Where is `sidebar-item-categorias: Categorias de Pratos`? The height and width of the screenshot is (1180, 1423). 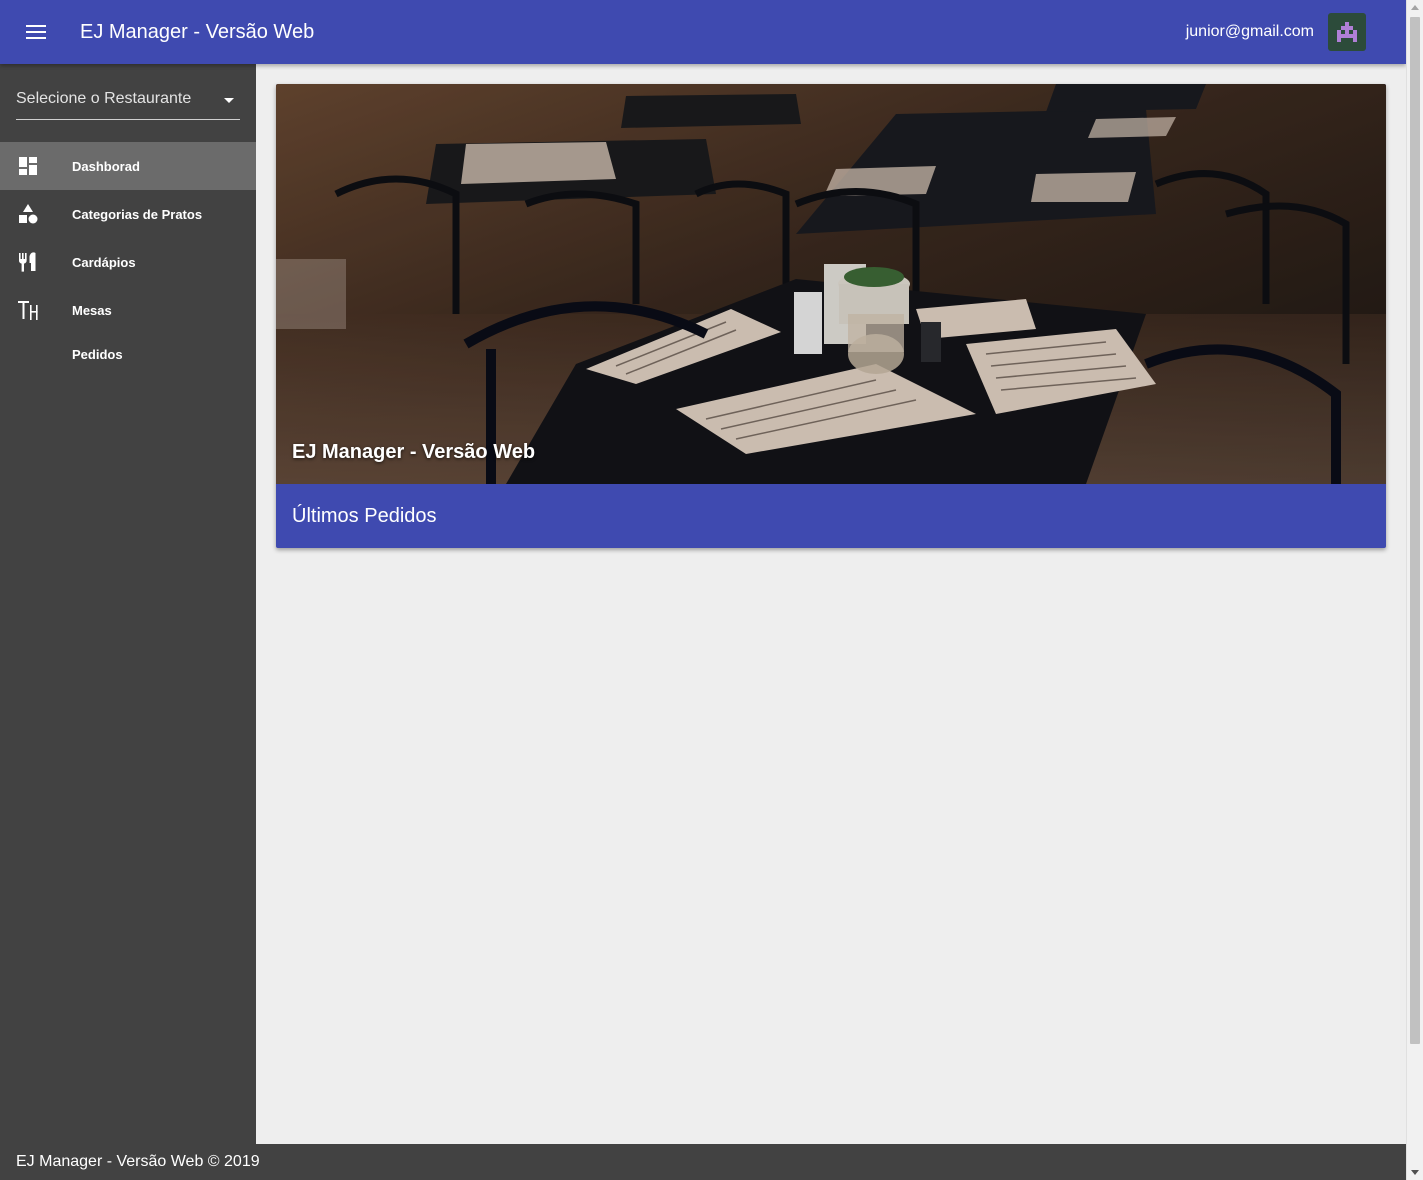
sidebar-item-categorias: Categorias de Pratos is located at coordinates (128, 214).